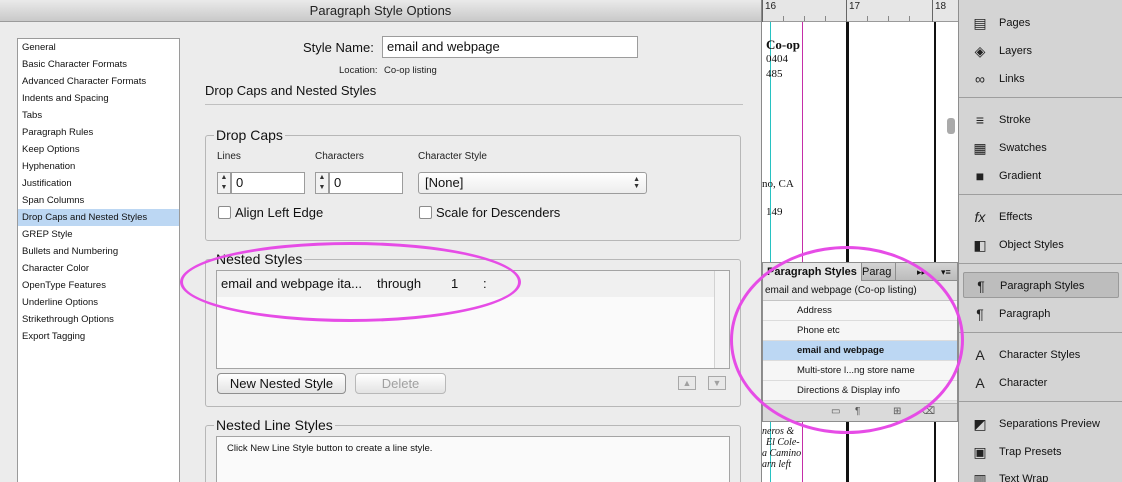  I want to click on dock-item-label: Character, so click(1023, 383).